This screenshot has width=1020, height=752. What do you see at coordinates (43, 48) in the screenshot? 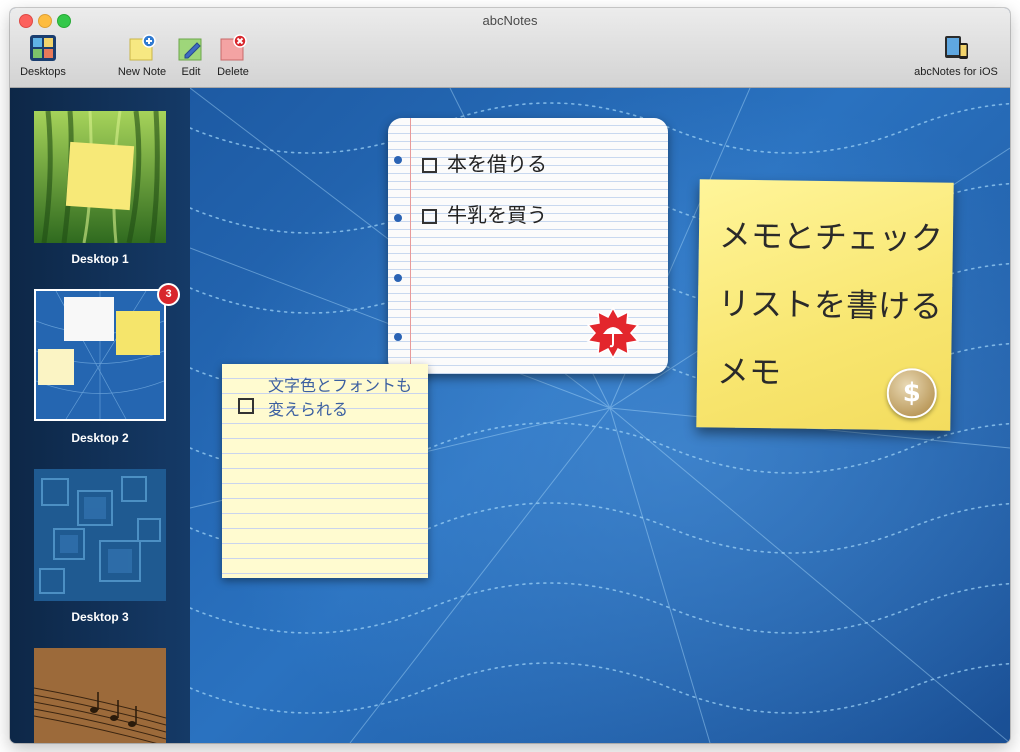
I see `desktops-icon` at bounding box center [43, 48].